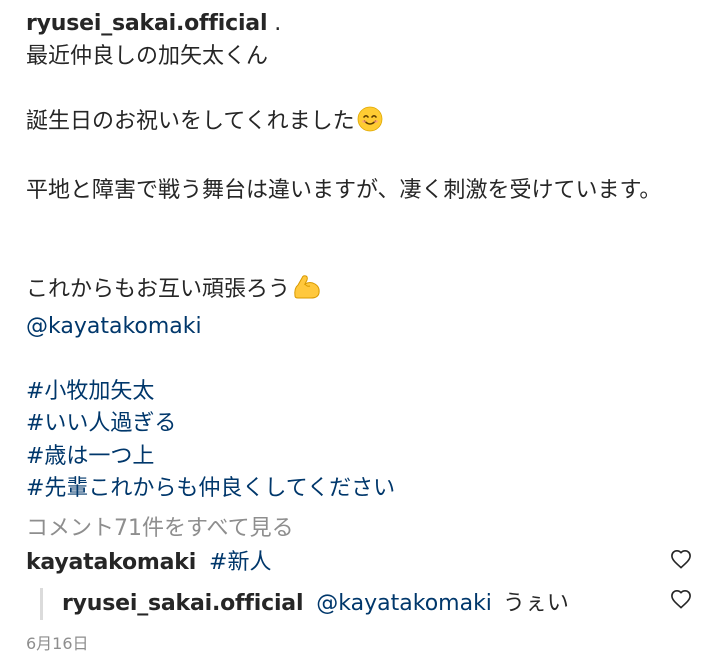 Image resolution: width=720 pixels, height=665 pixels. What do you see at coordinates (344, 190) in the screenshot?
I see `caption-text-line: 平地と障害で戦う舞台は違いますが、凄く刺激を受けています。` at bounding box center [344, 190].